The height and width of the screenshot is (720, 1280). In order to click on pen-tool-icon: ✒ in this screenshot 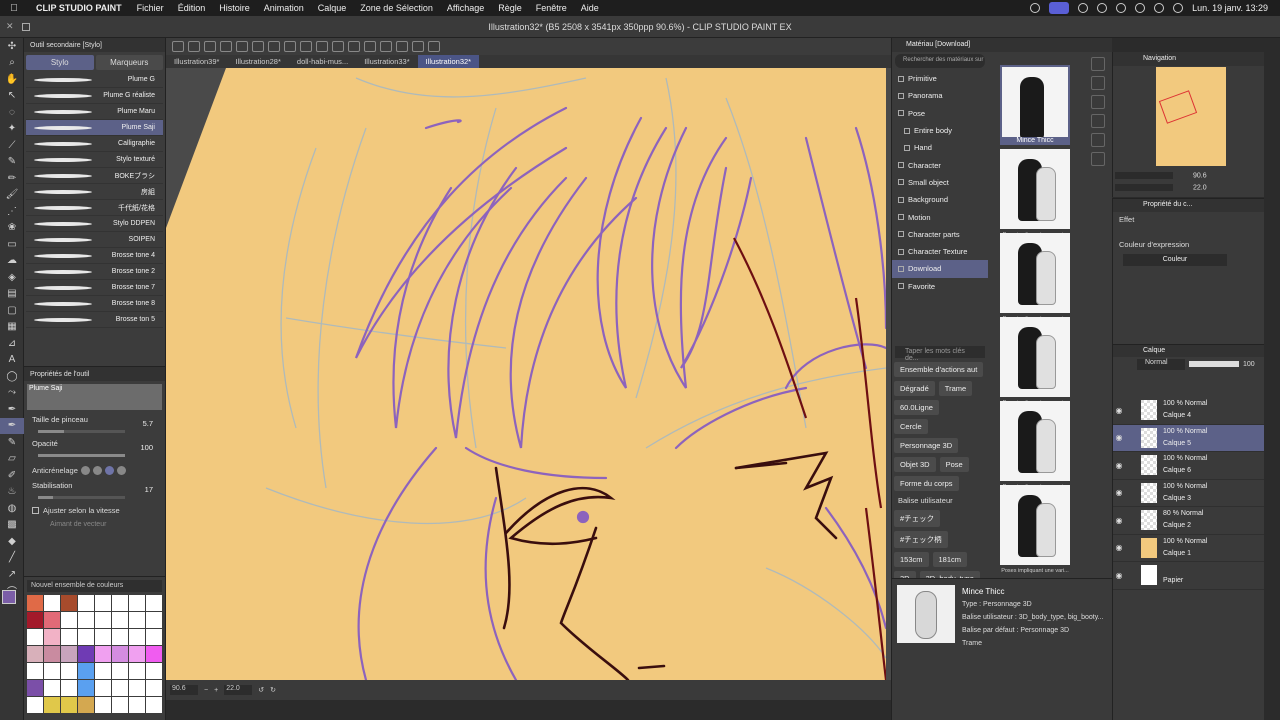, I will do `click(12, 409)`.